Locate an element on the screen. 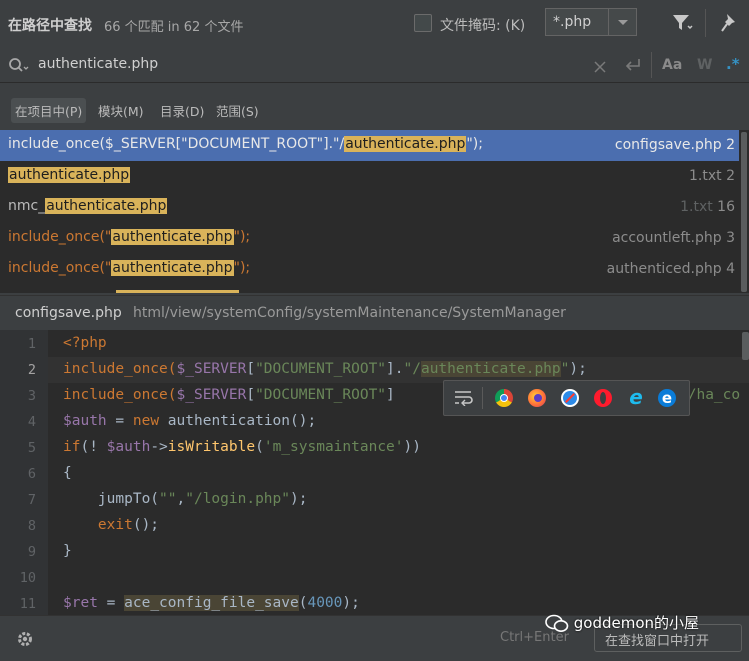 The image size is (749, 661). file-mask-label: 文件掩码: (K) is located at coordinates (483, 26).